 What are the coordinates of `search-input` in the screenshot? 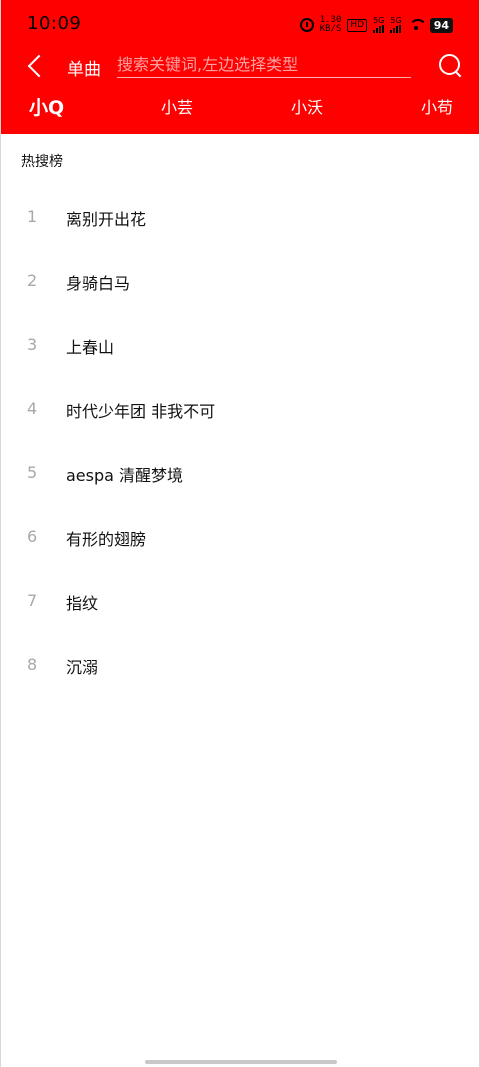 It's located at (264, 65).